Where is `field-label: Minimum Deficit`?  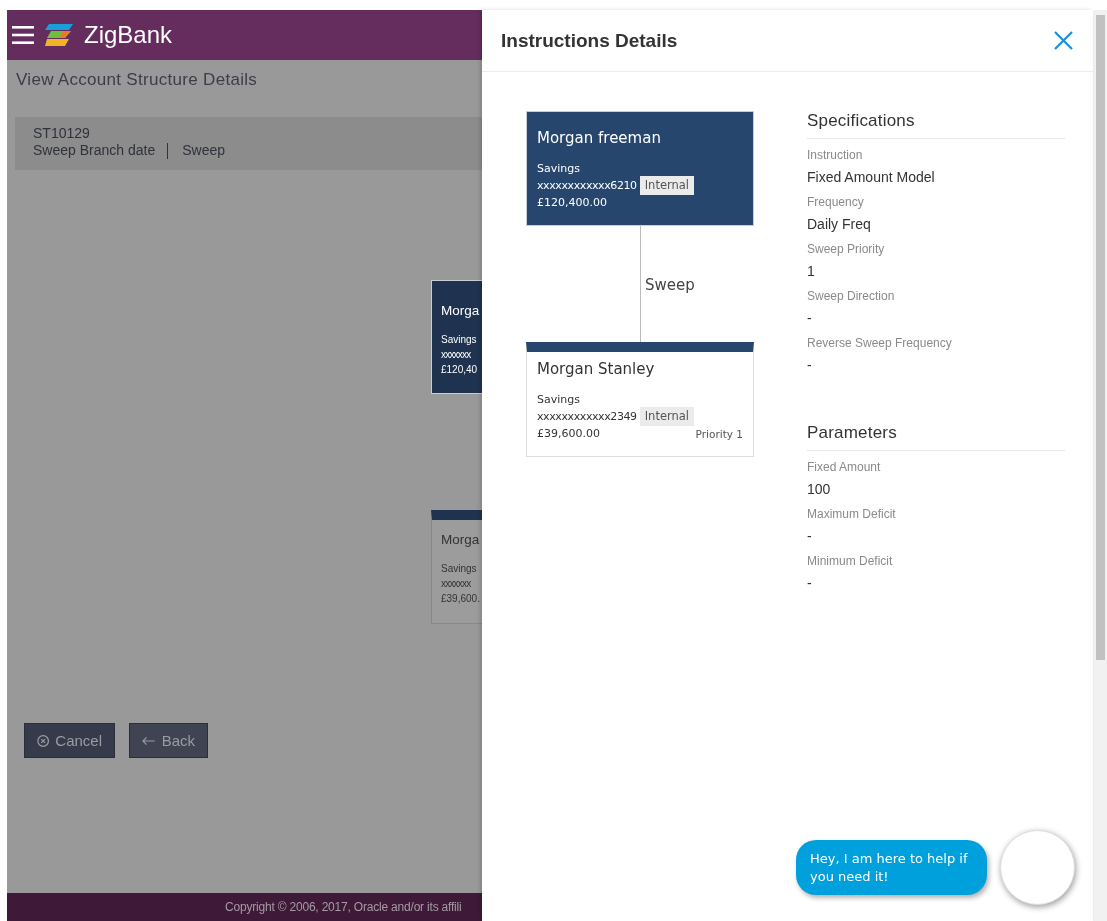
field-label: Minimum Deficit is located at coordinates (850, 561).